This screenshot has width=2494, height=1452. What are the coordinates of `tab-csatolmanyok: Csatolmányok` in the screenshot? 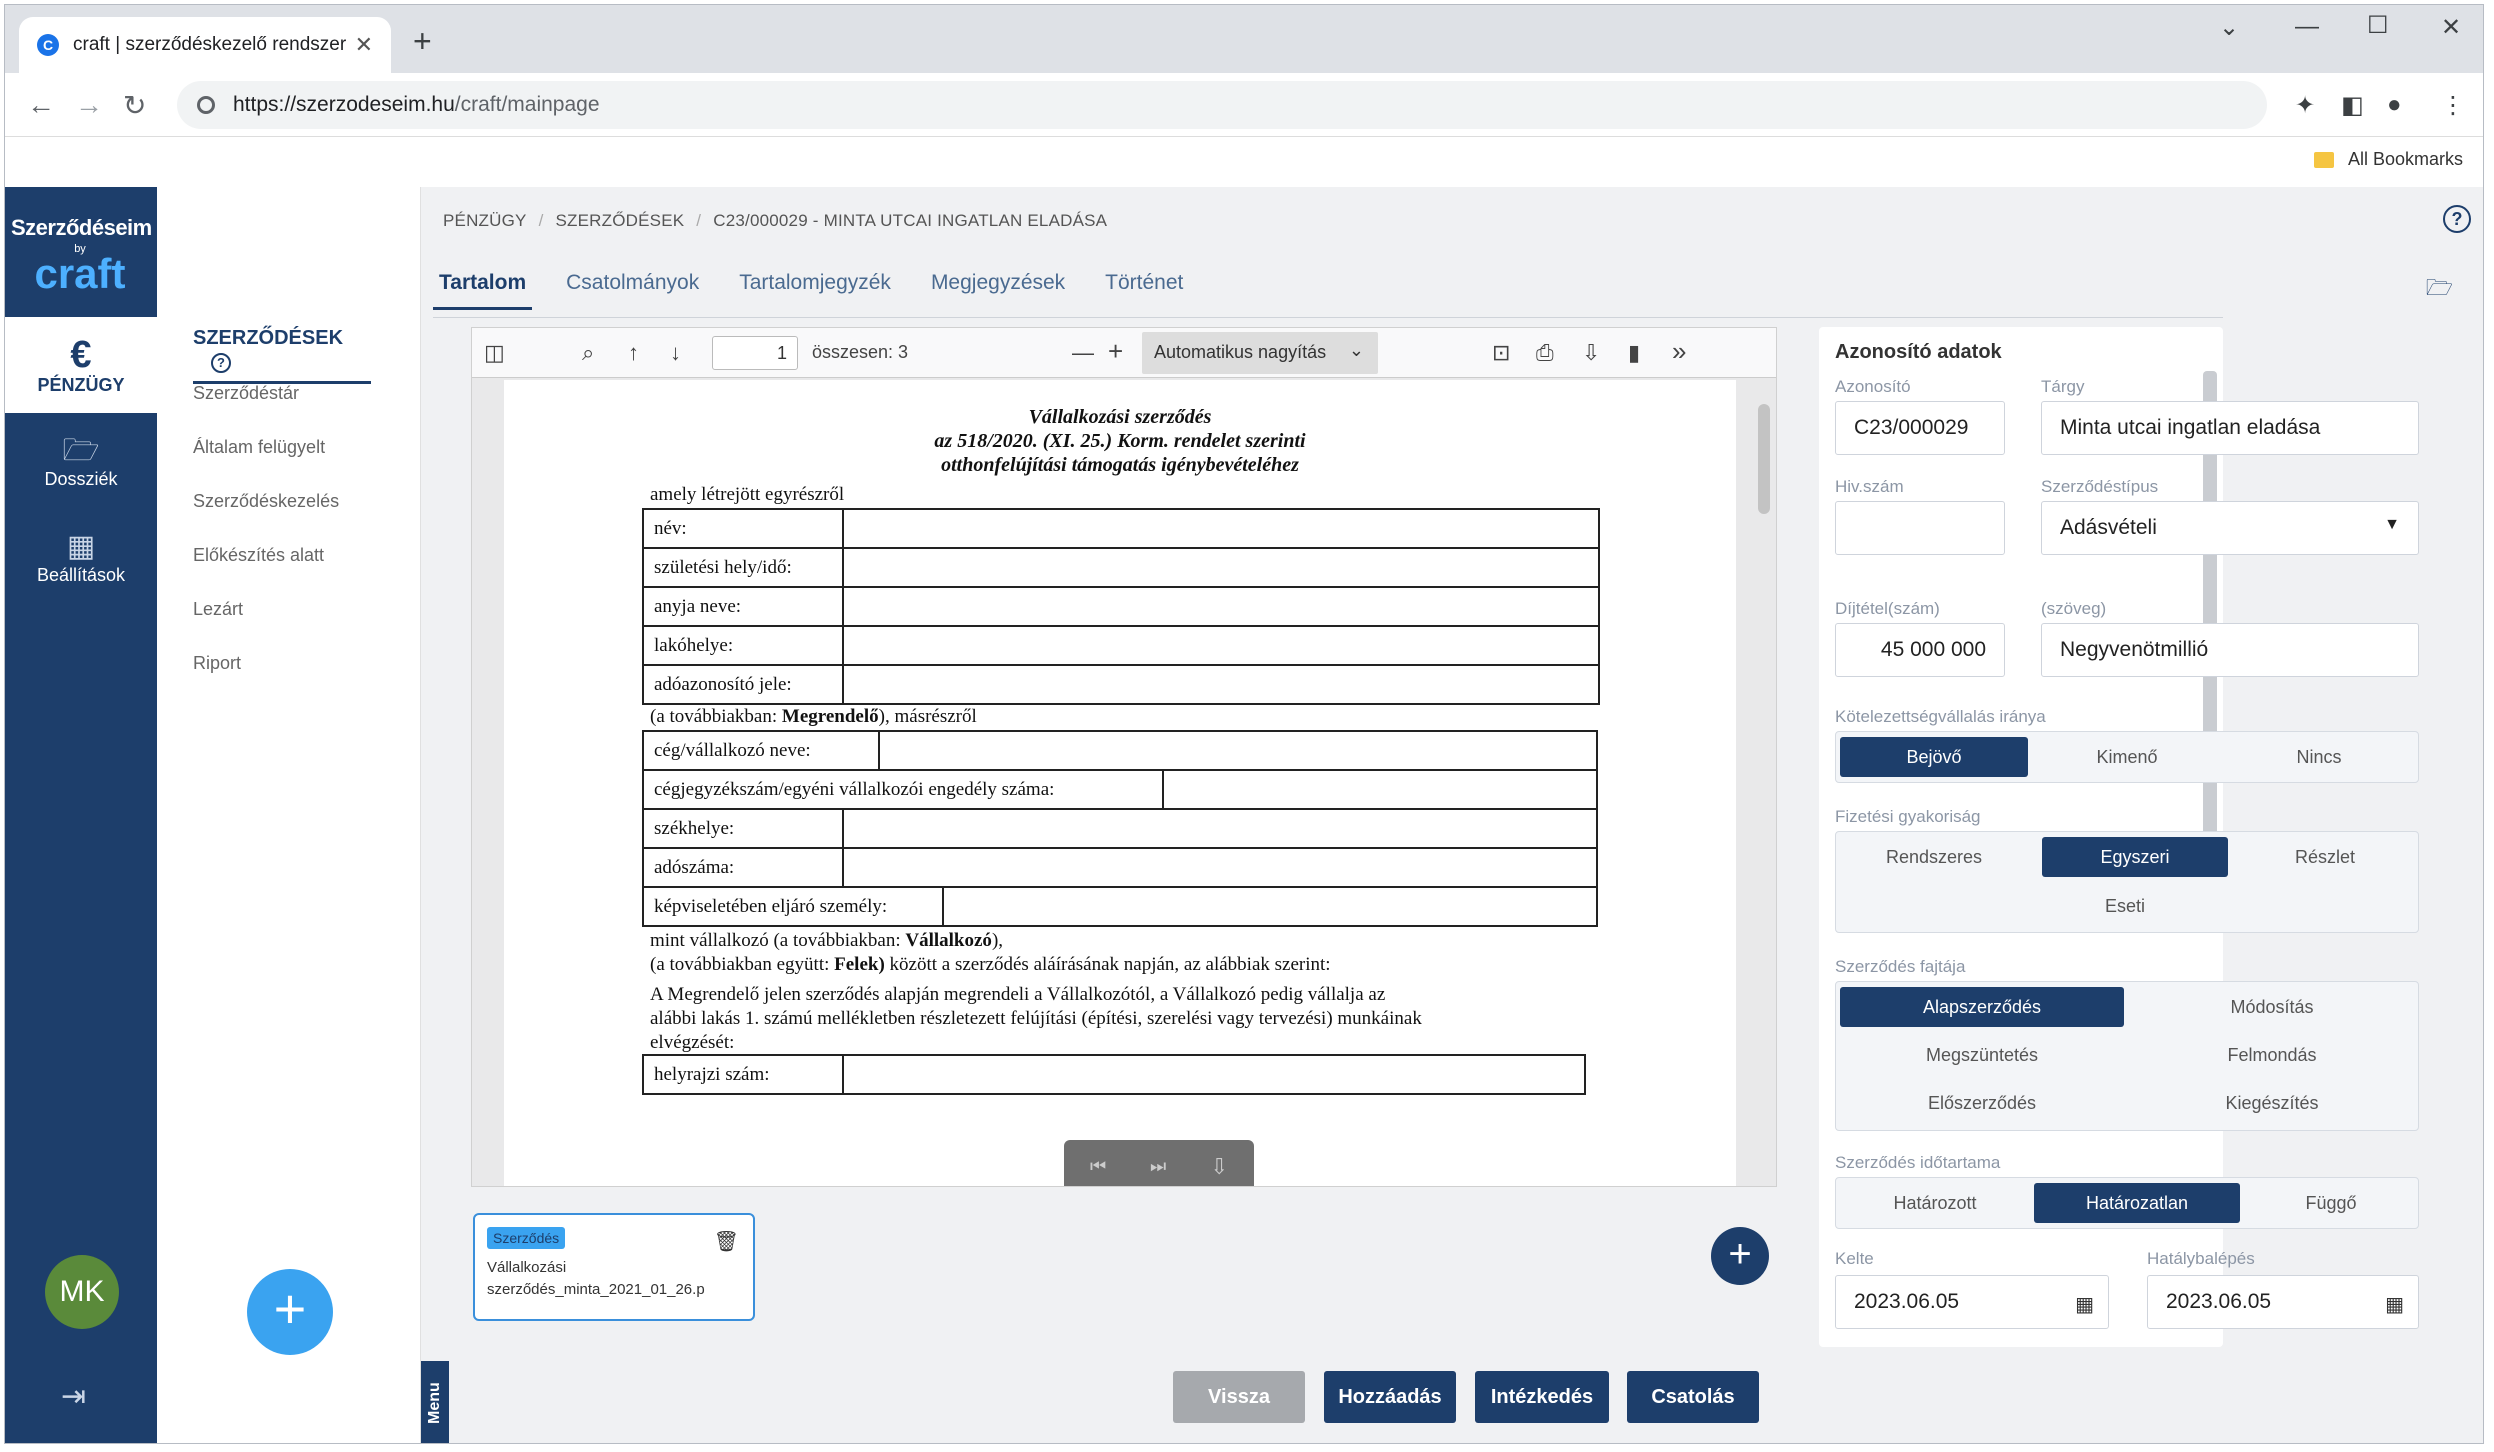 It's located at (632, 290).